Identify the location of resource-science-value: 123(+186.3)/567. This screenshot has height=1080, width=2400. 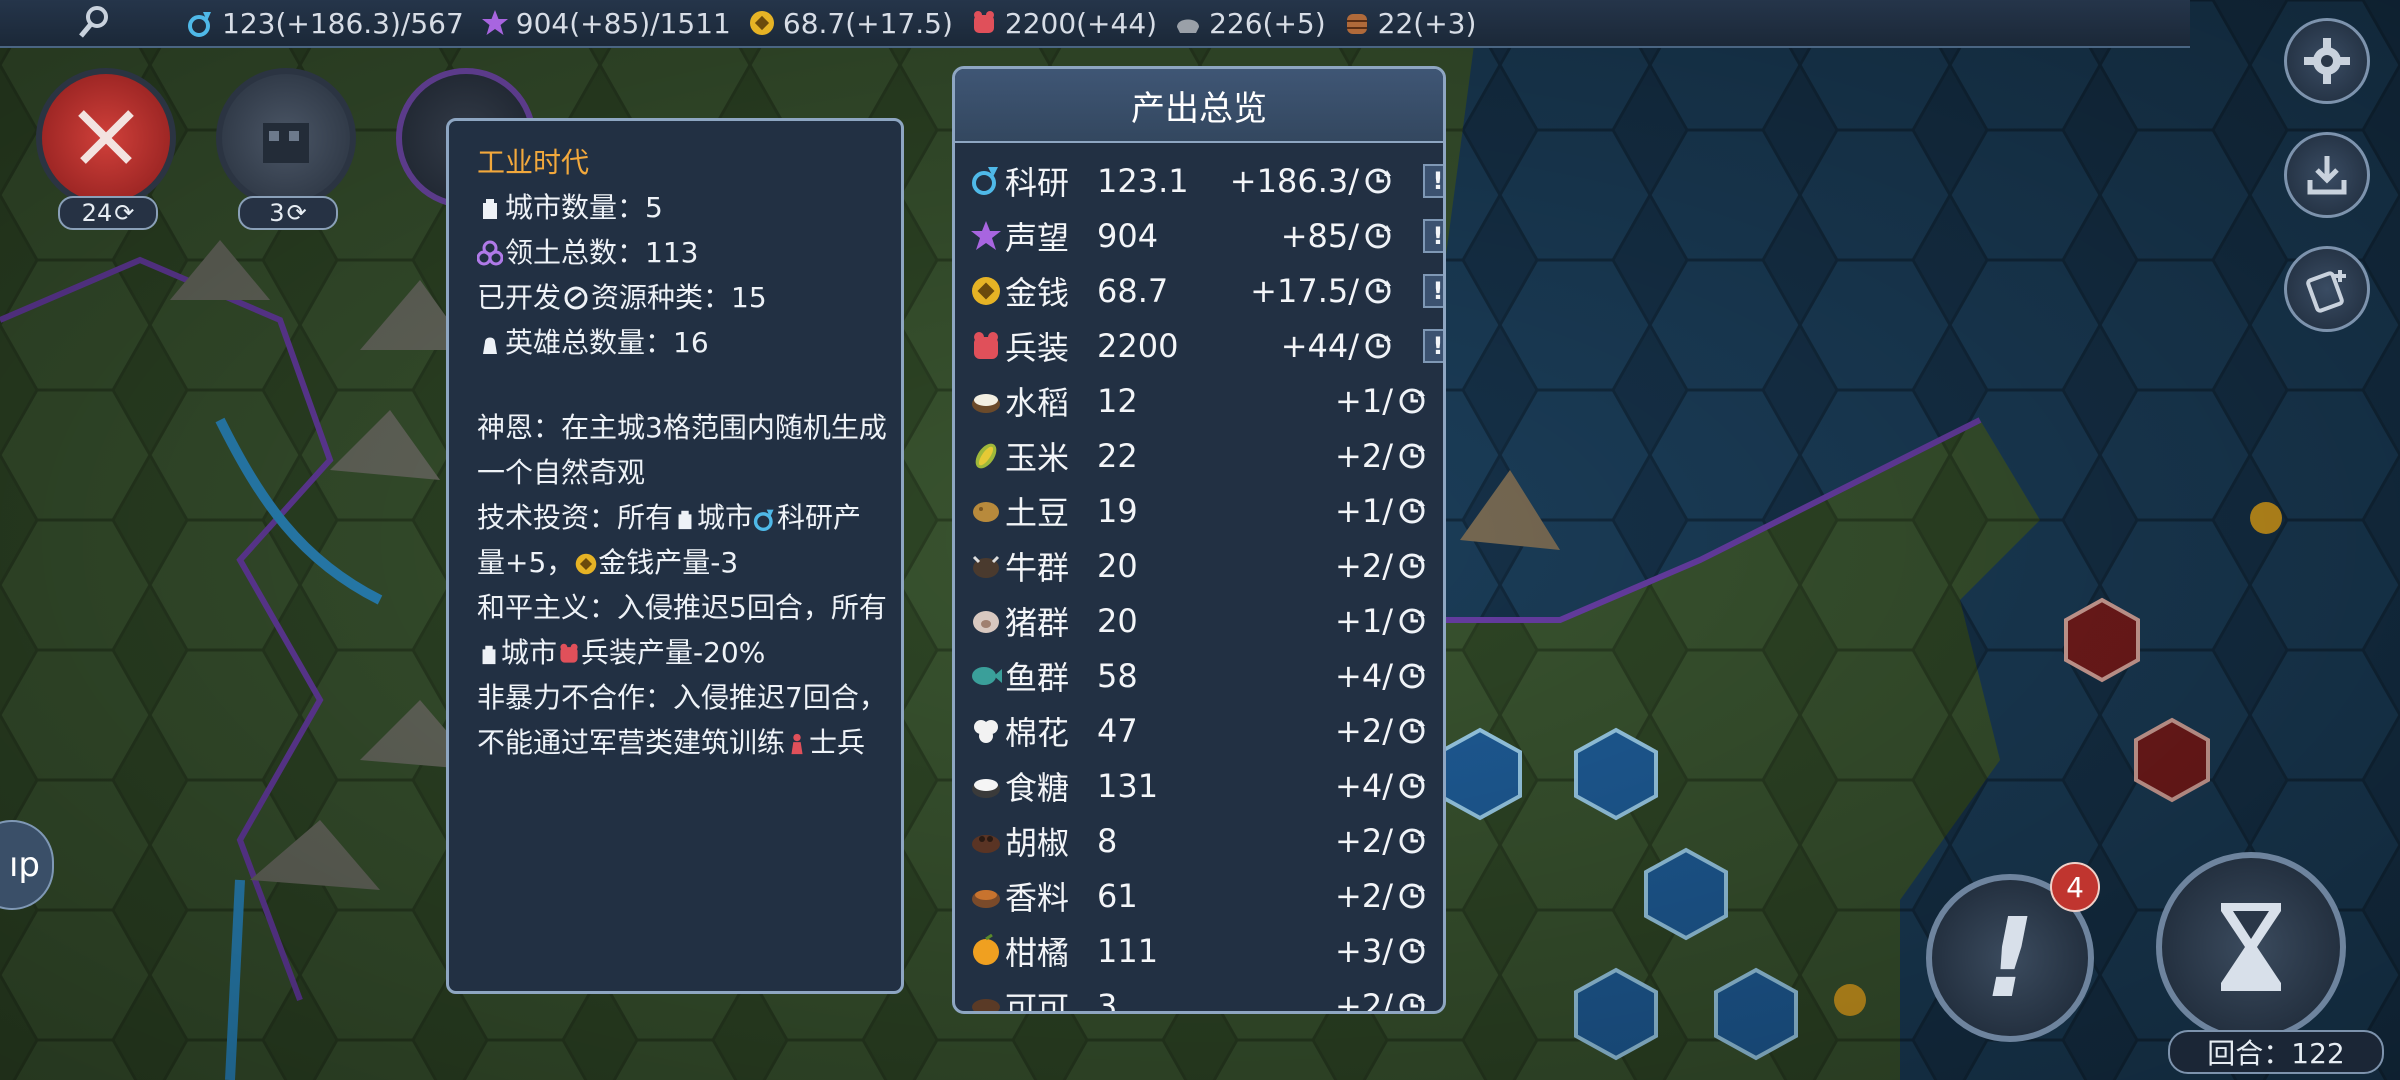
(343, 23).